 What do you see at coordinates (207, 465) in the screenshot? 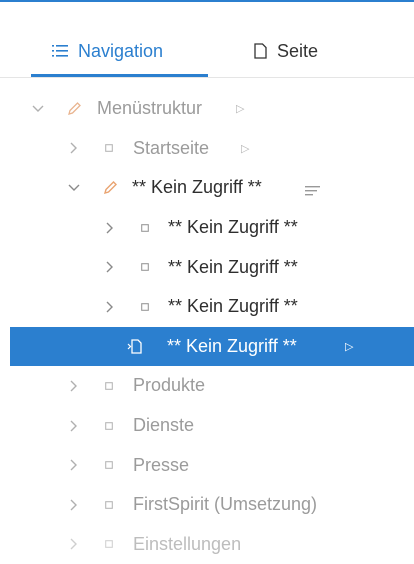
I see `tree-item-presse: Presse` at bounding box center [207, 465].